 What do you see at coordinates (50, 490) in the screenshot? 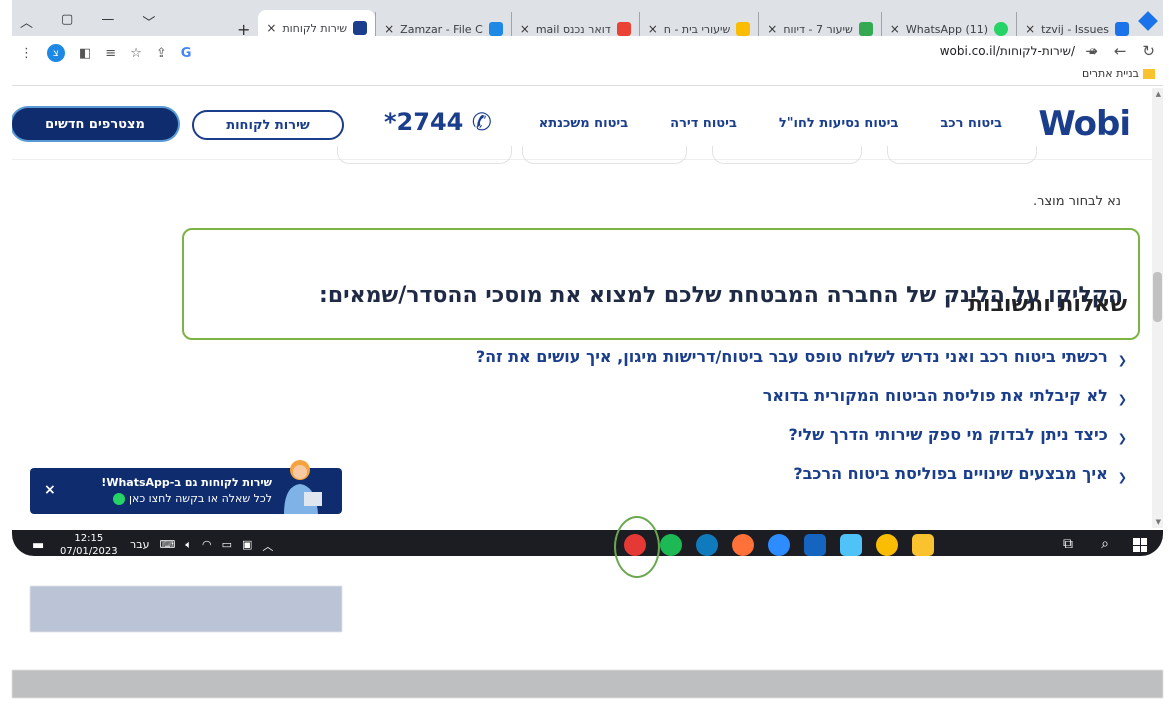
I see `close-icon: ×` at bounding box center [50, 490].